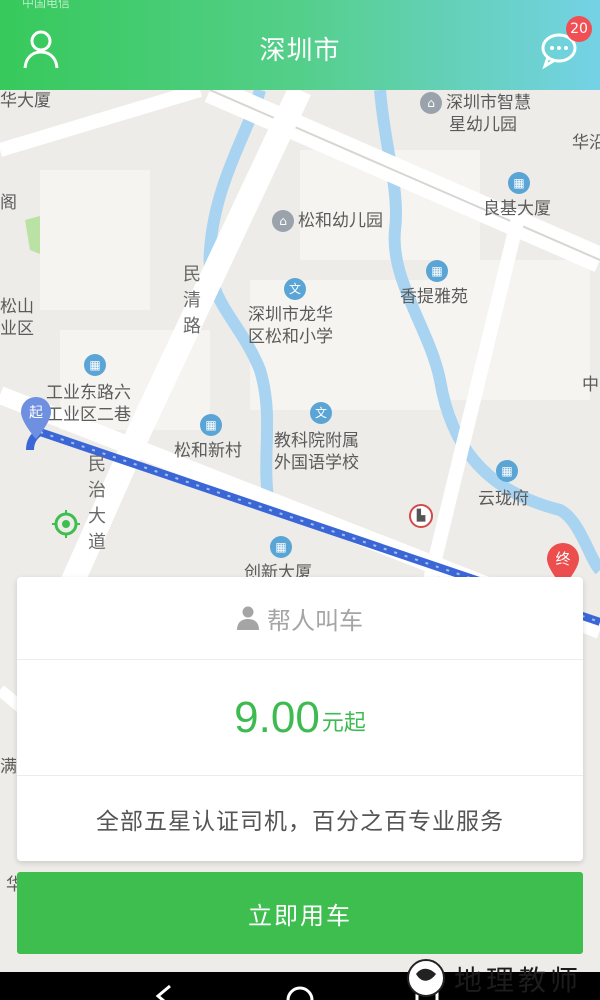 The height and width of the screenshot is (1000, 600). What do you see at coordinates (8, 767) in the screenshot?
I see `poi-label: 满` at bounding box center [8, 767].